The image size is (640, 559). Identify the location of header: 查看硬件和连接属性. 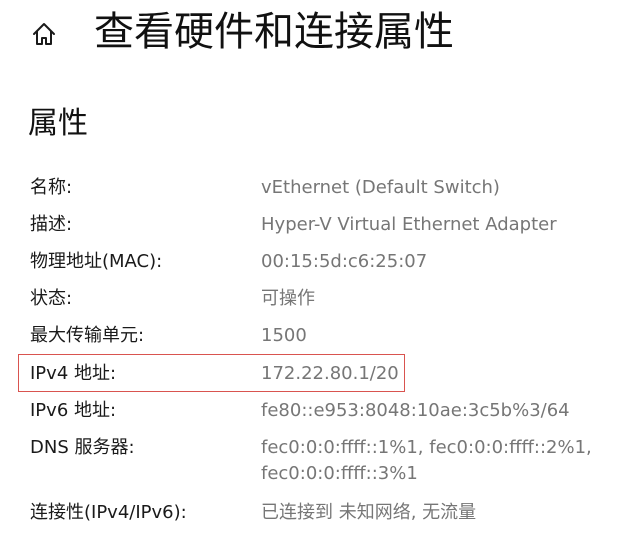
(320, 35).